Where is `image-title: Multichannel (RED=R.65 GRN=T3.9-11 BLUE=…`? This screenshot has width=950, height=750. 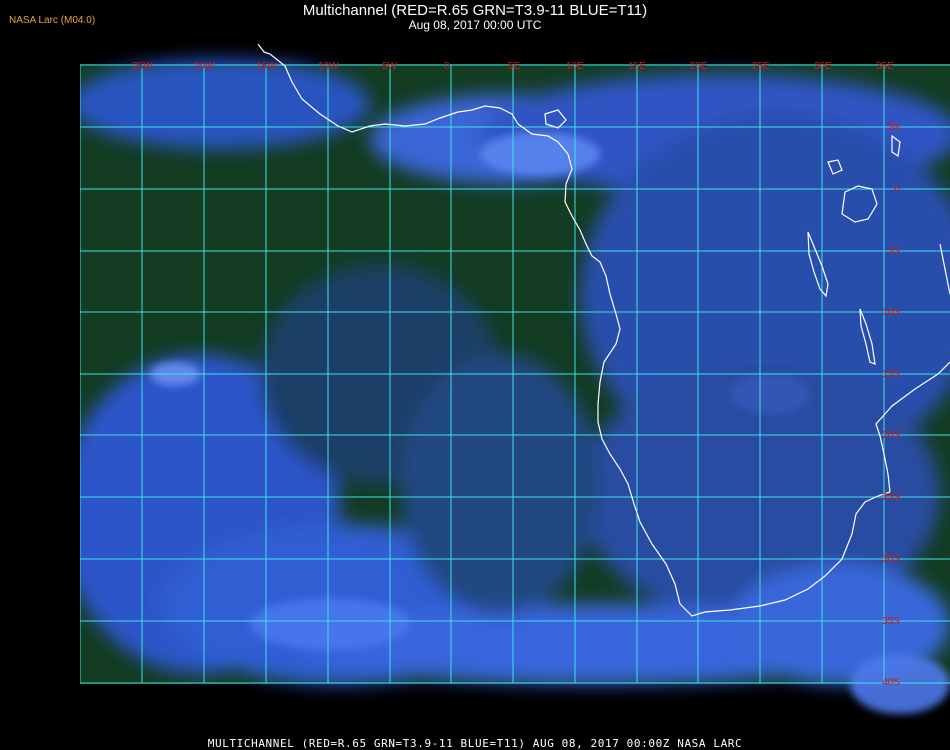
image-title: Multichannel (RED=R.65 GRN=T3.9-11 BLUE=… is located at coordinates (475, 10).